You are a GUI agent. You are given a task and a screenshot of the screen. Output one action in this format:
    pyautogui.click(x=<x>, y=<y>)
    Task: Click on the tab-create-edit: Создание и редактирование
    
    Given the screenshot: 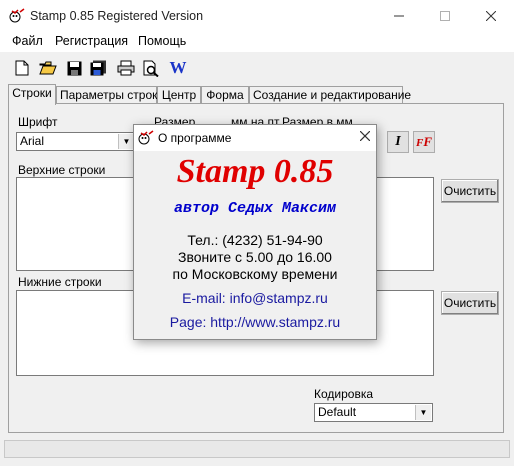 What is the action you would take?
    pyautogui.click(x=330, y=94)
    